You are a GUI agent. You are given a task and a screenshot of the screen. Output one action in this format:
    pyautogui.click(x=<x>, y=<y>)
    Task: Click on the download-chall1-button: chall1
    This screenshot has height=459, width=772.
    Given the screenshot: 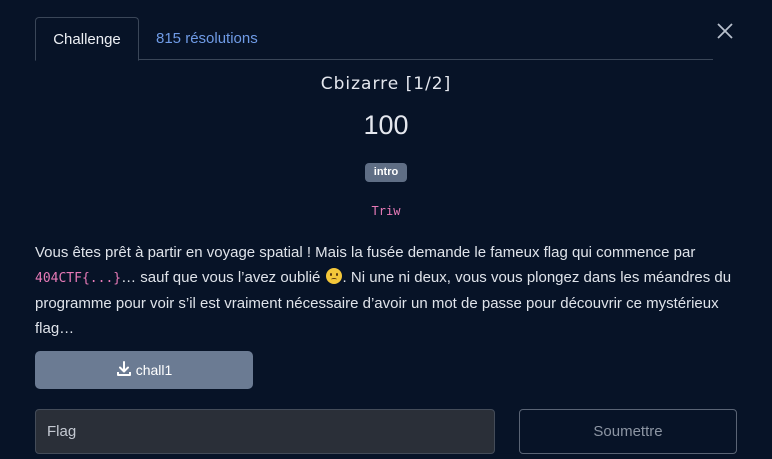 What is the action you would take?
    pyautogui.click(x=144, y=370)
    